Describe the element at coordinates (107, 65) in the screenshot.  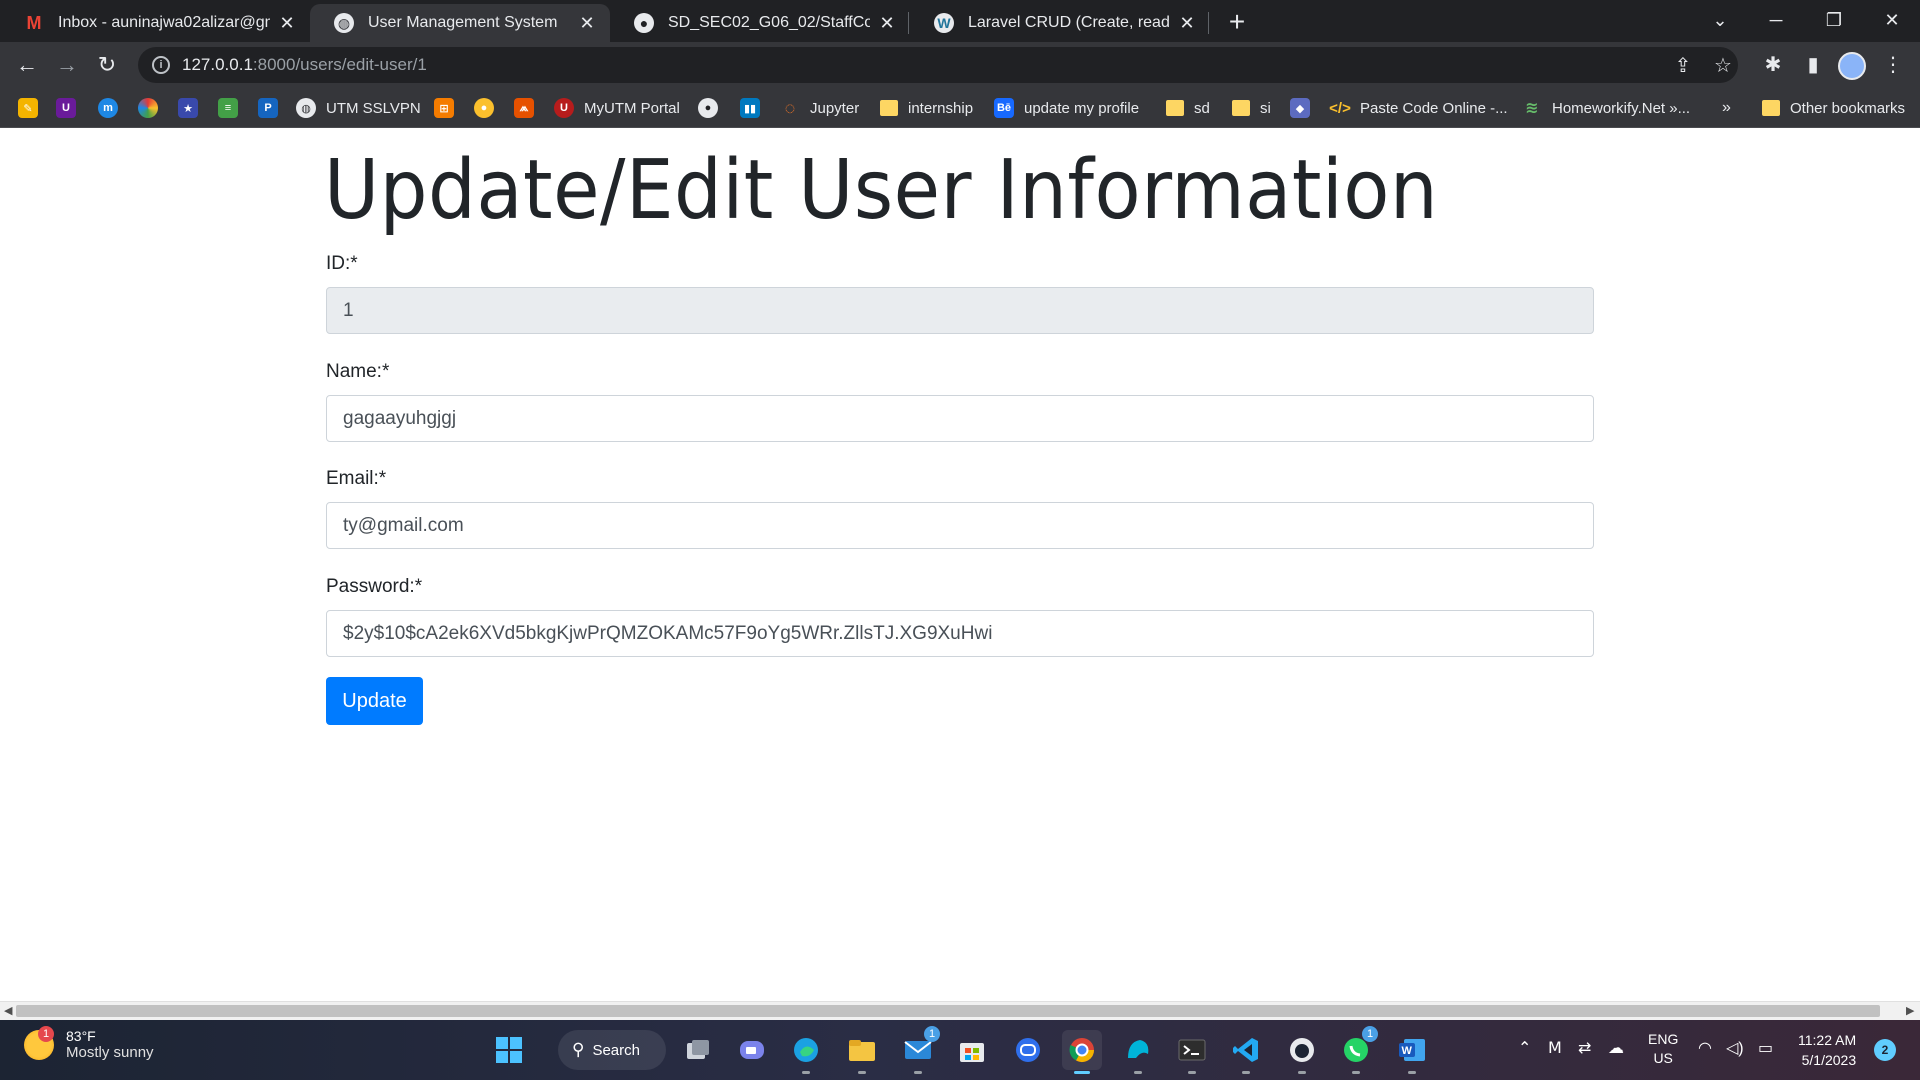
I see `reload-icon: ↻` at that location.